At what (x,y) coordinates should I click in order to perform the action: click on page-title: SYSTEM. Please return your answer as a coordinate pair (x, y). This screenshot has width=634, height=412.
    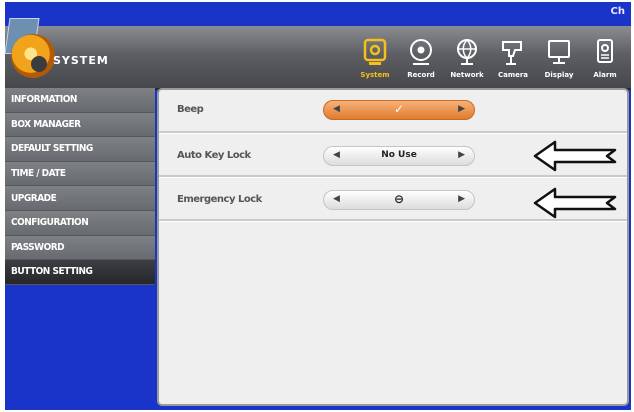
    Looking at the image, I should click on (81, 60).